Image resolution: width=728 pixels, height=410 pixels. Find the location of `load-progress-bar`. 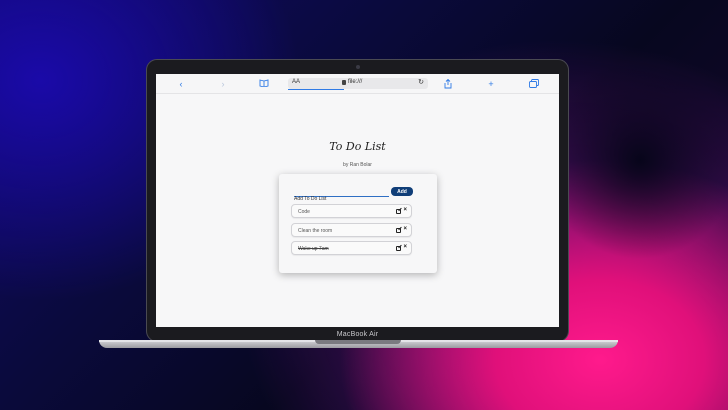

load-progress-bar is located at coordinates (316, 89).